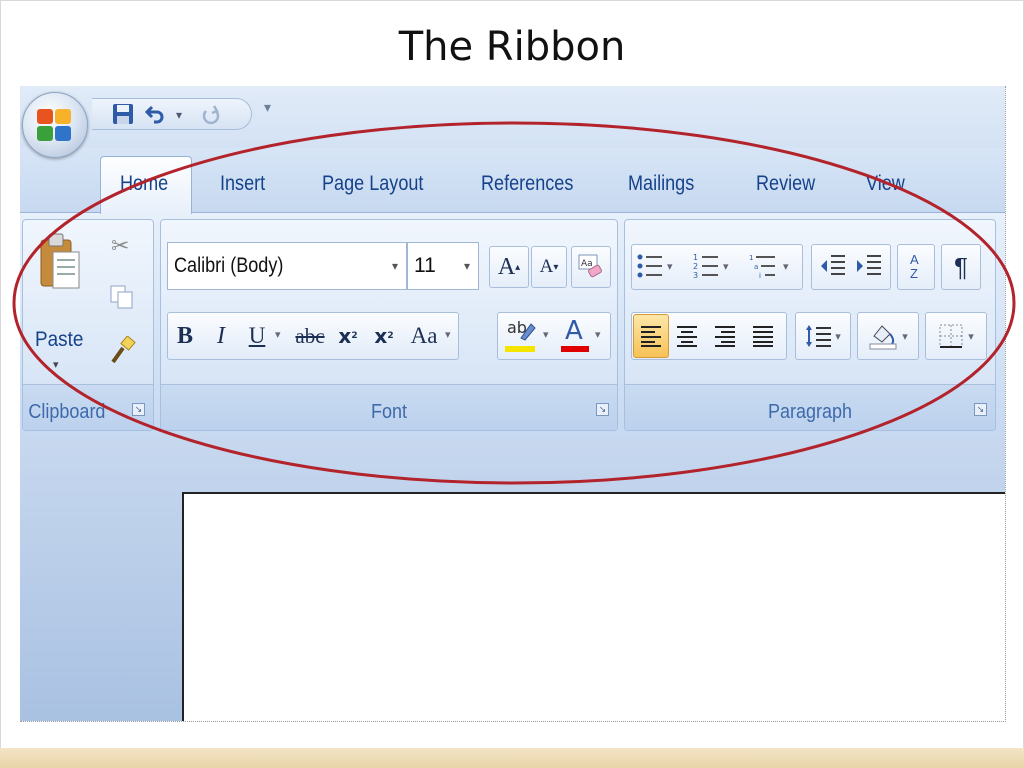 The height and width of the screenshot is (768, 1024). What do you see at coordinates (278, 334) in the screenshot?
I see `underline-dropdown-icon: ▾` at bounding box center [278, 334].